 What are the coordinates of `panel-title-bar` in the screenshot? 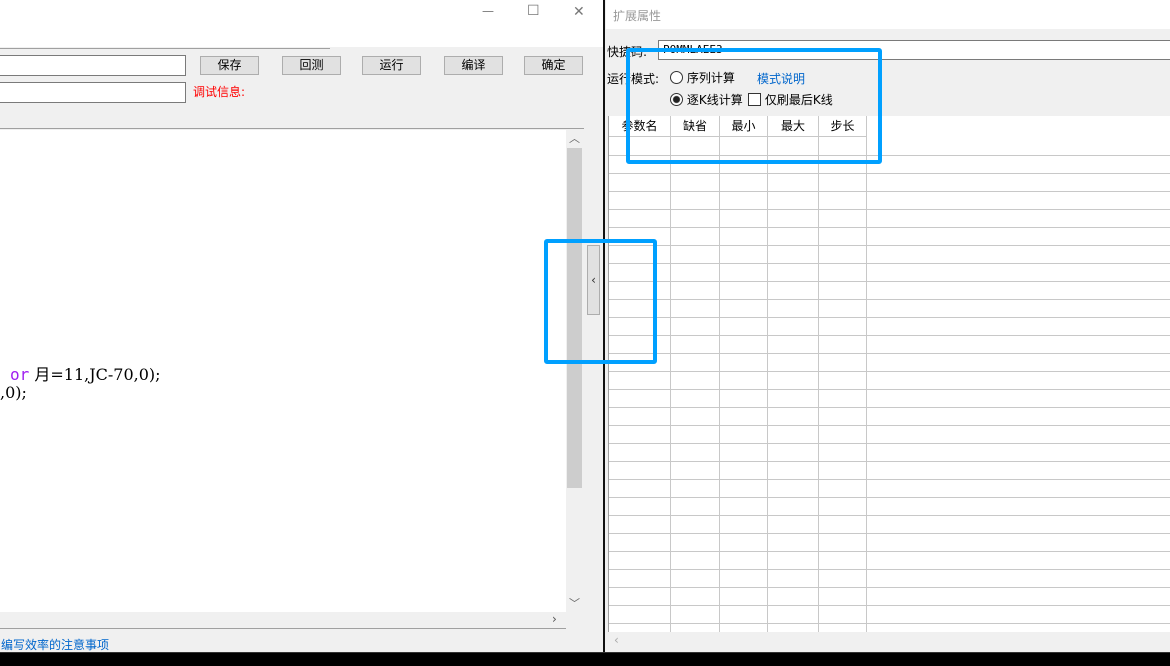 It's located at (888, 14).